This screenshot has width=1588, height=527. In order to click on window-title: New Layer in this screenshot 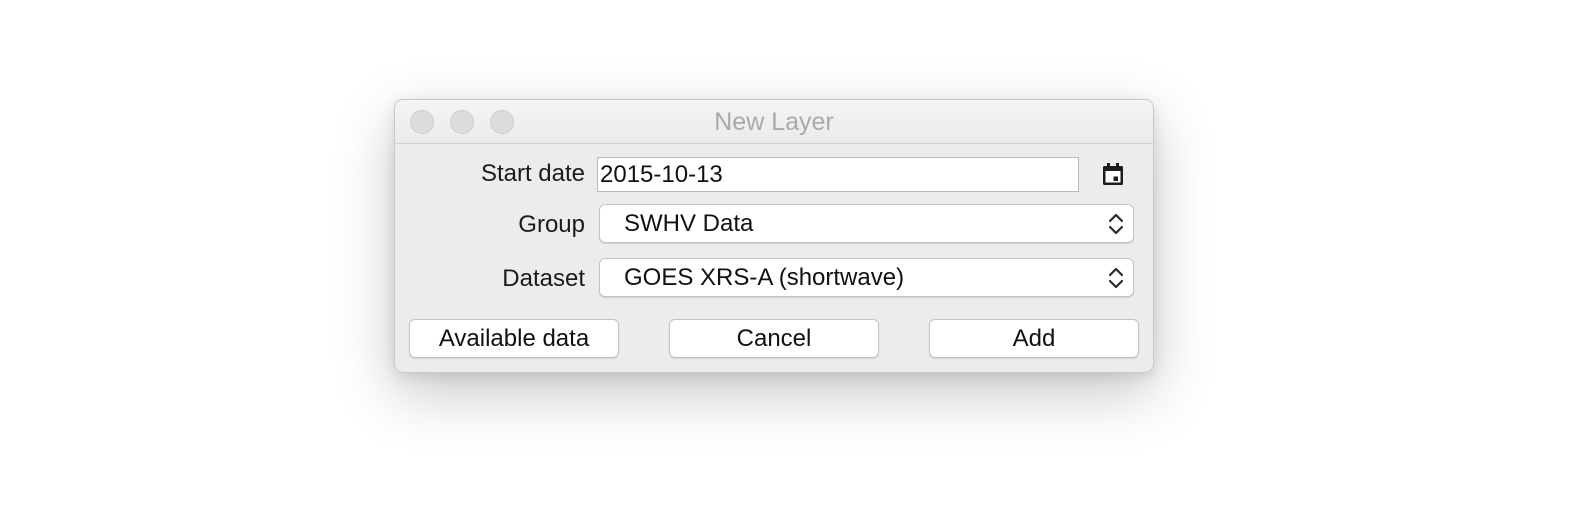, I will do `click(774, 122)`.